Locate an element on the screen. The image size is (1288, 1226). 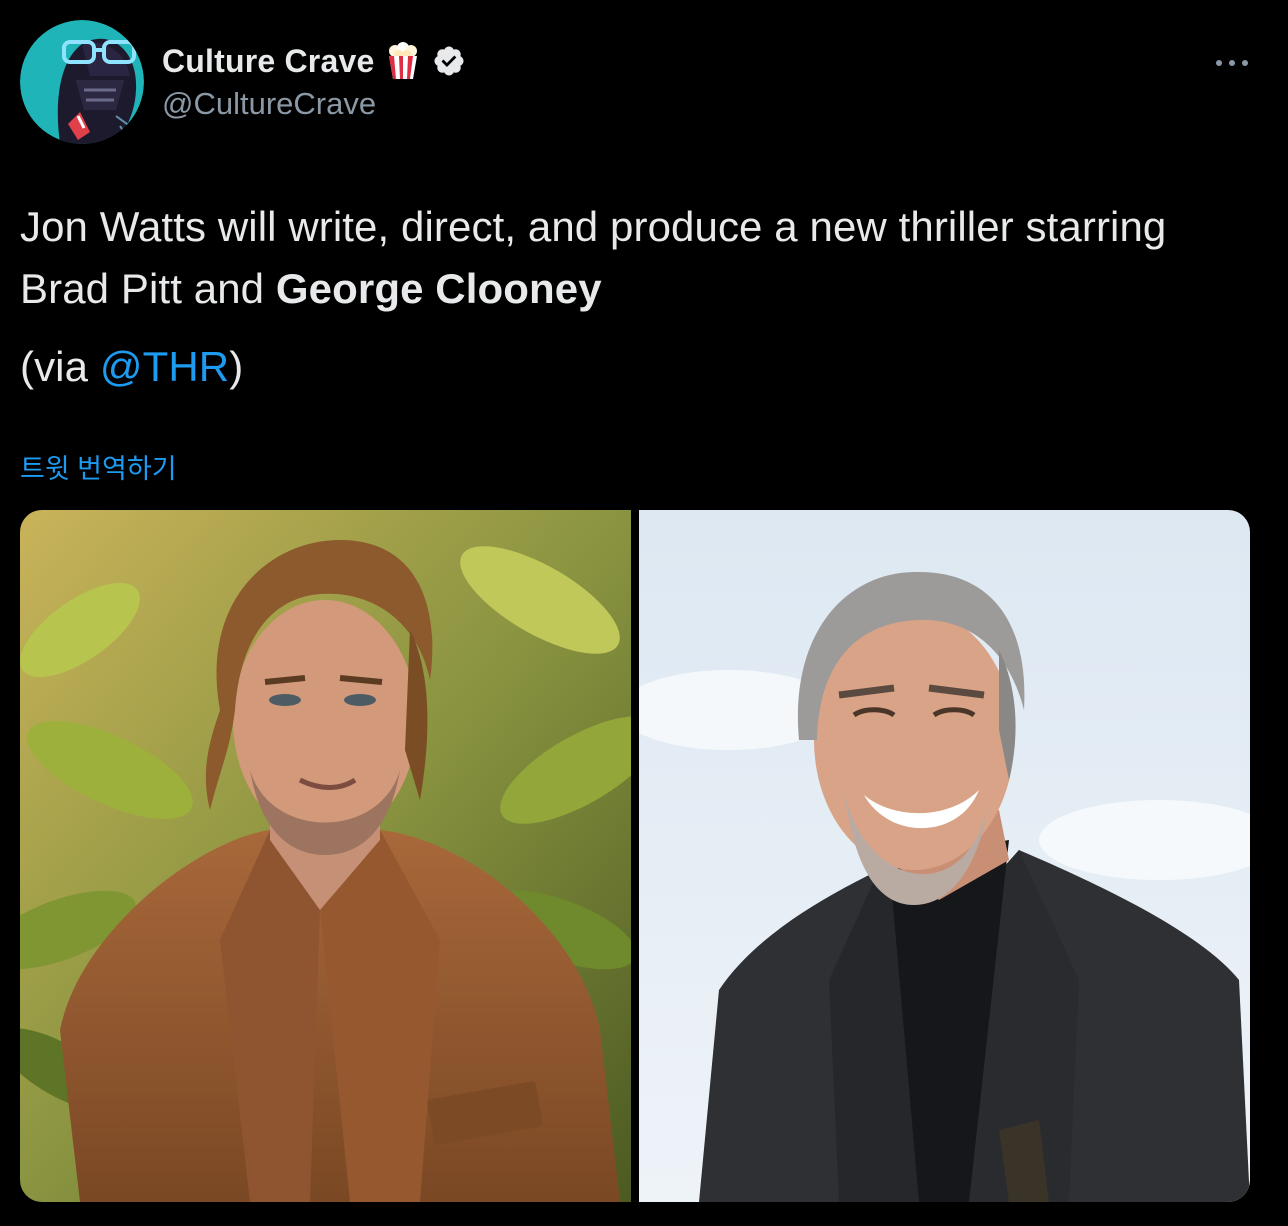
more-dots-icon is located at coordinates (1232, 63).